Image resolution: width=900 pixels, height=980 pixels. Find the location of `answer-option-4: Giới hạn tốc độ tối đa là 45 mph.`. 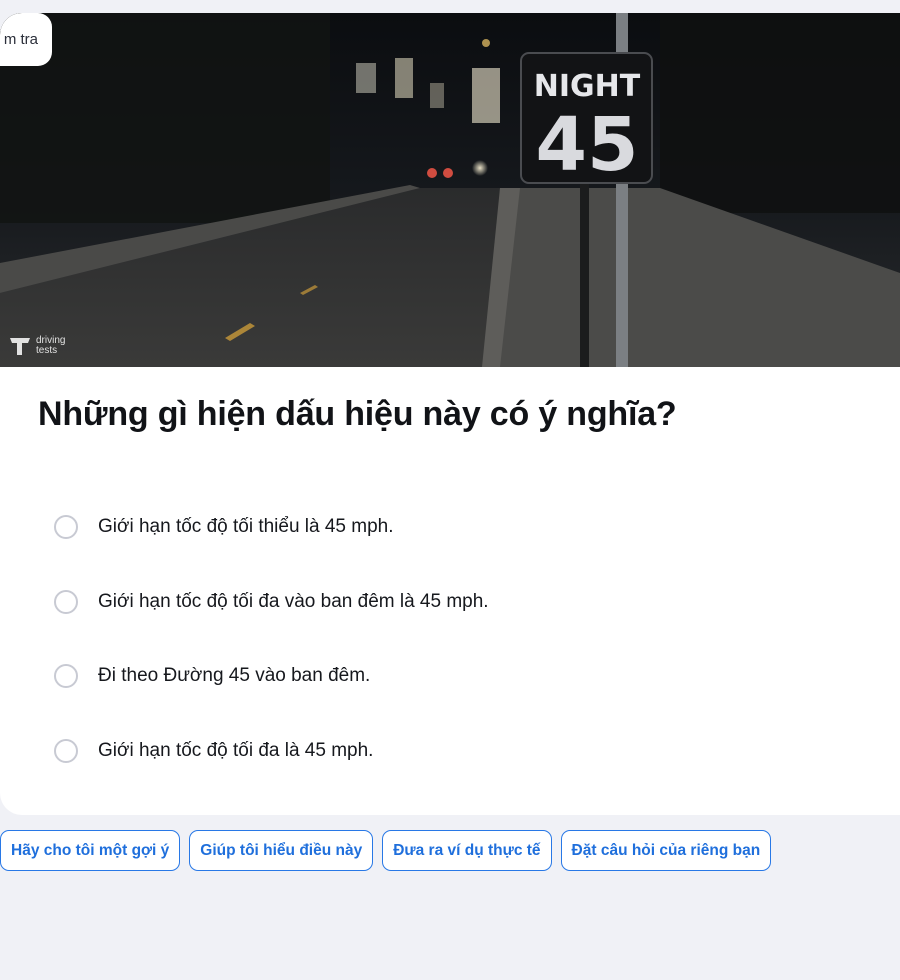

answer-option-4: Giới hạn tốc độ tối đa là 45 mph. is located at coordinates (271, 751).